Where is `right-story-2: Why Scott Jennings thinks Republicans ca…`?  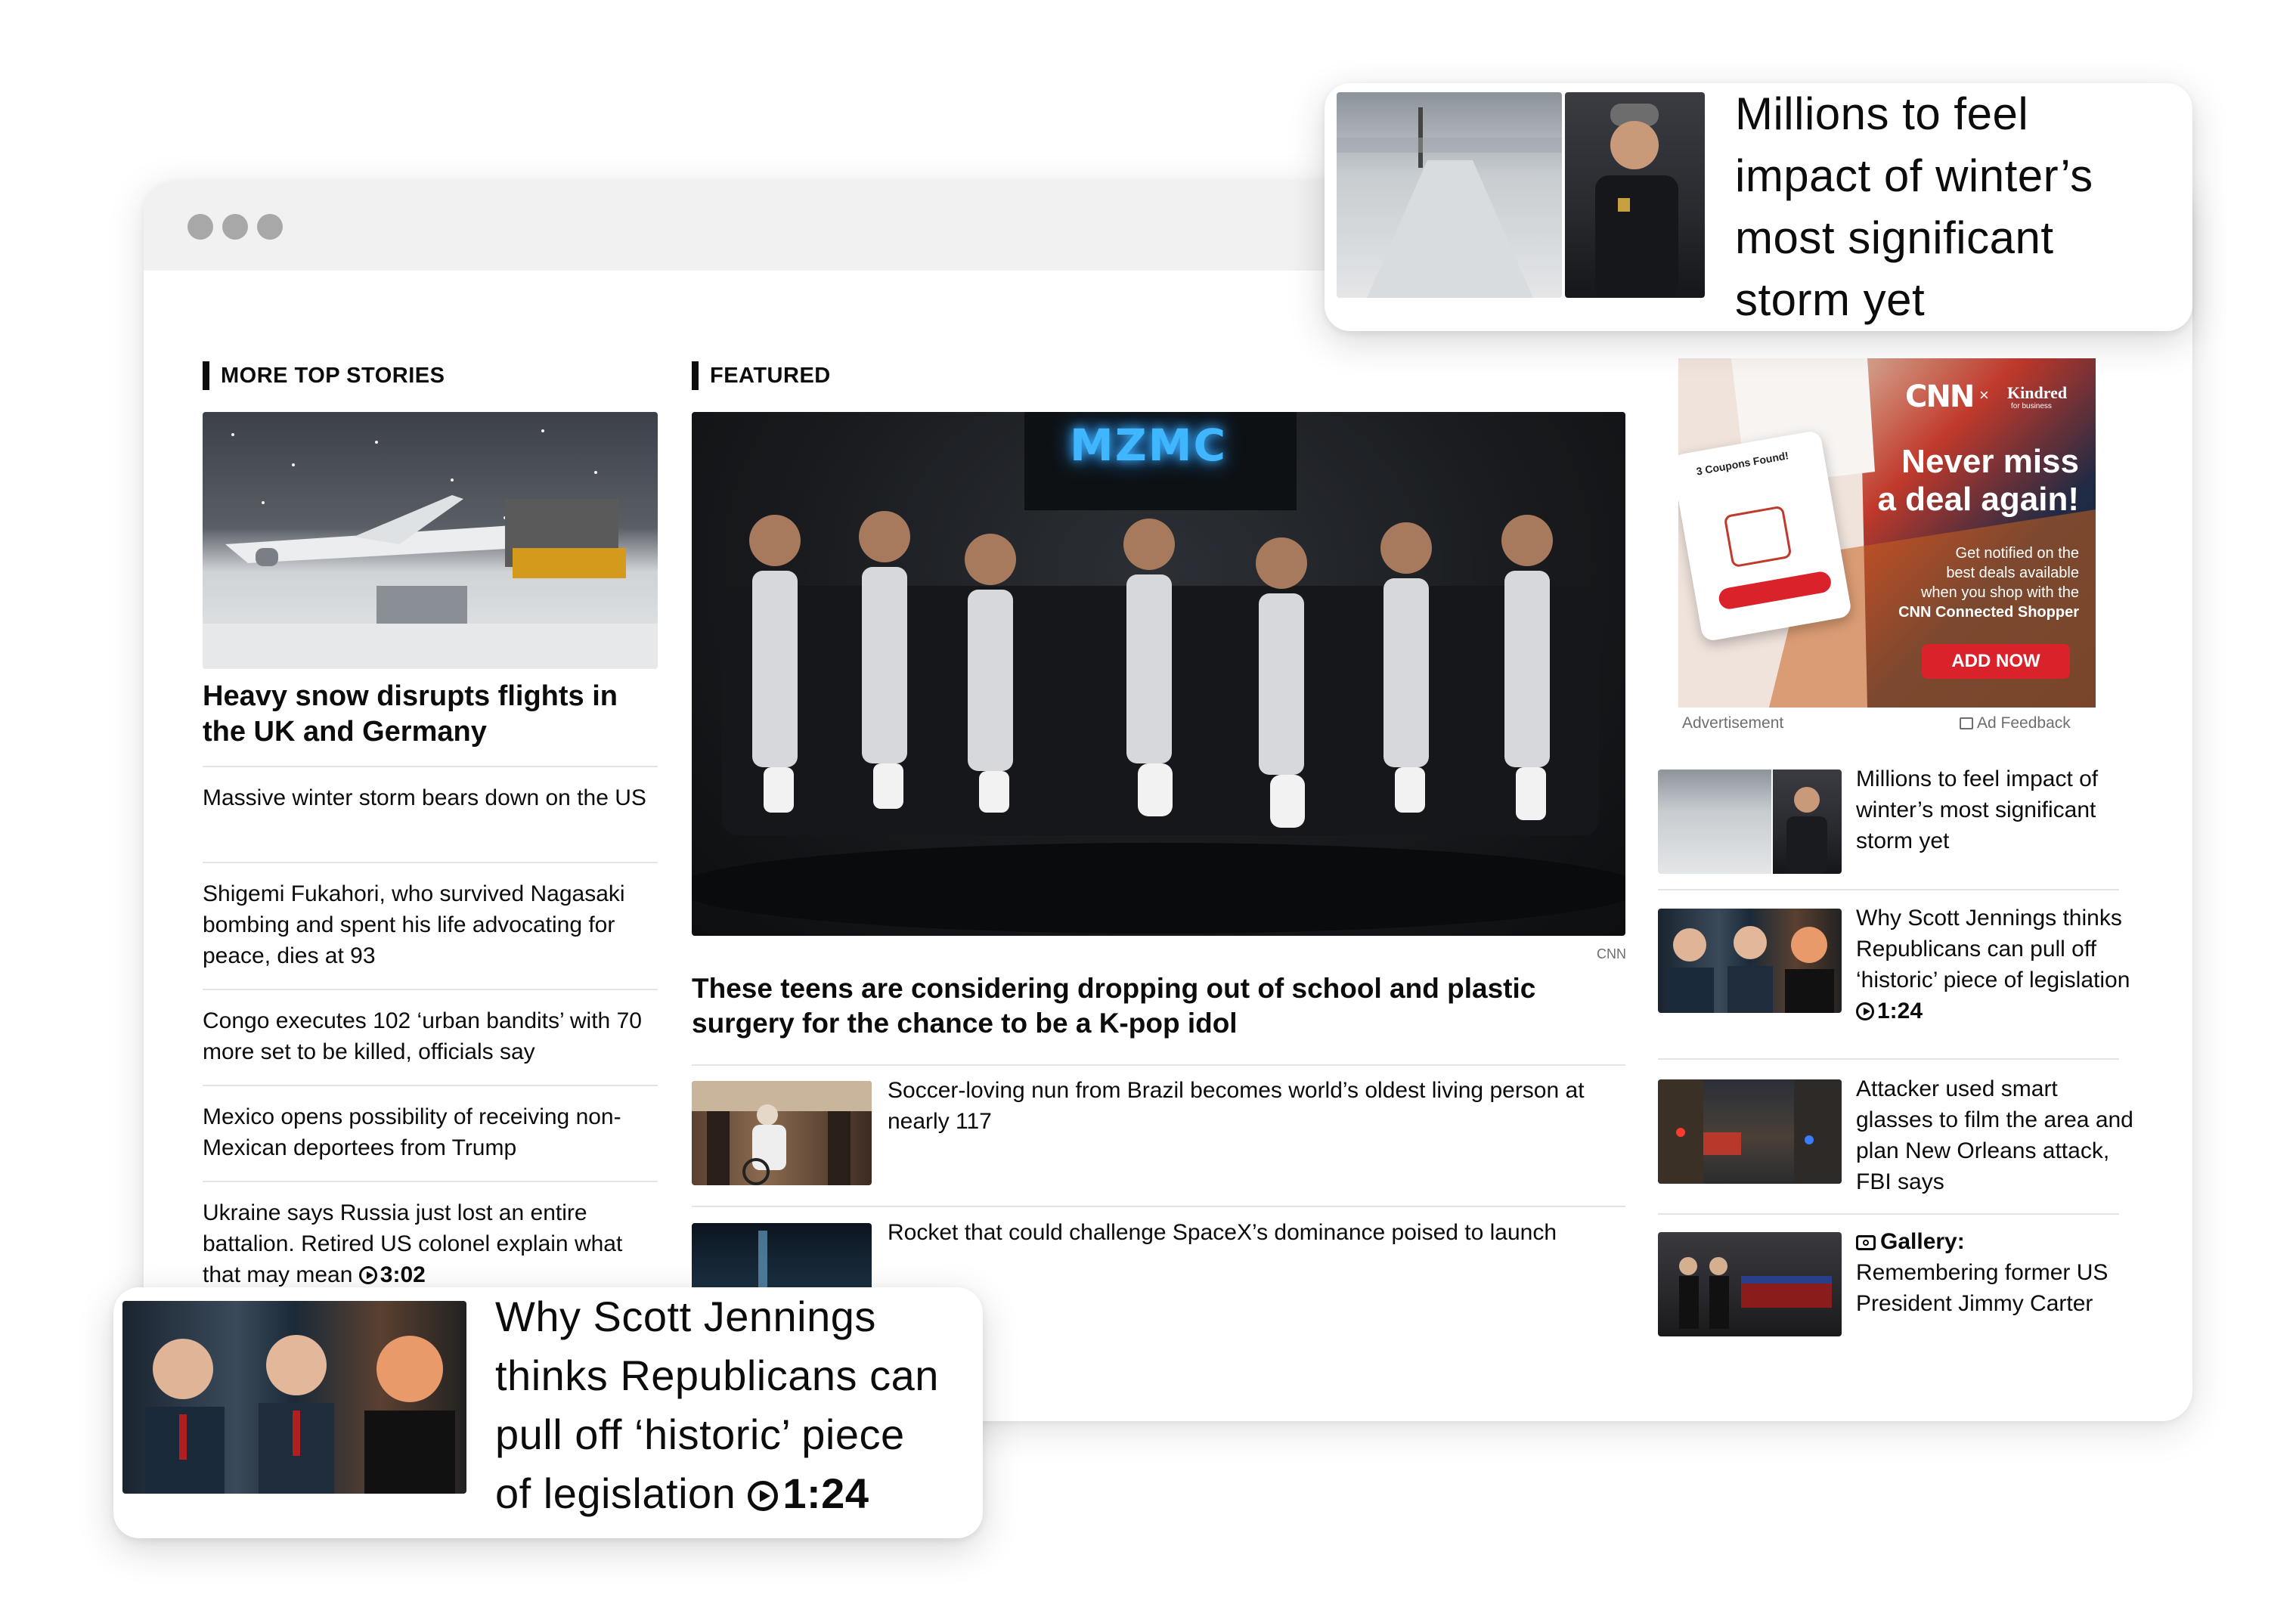 right-story-2: Why Scott Jennings thinks Republicans ca… is located at coordinates (1996, 965).